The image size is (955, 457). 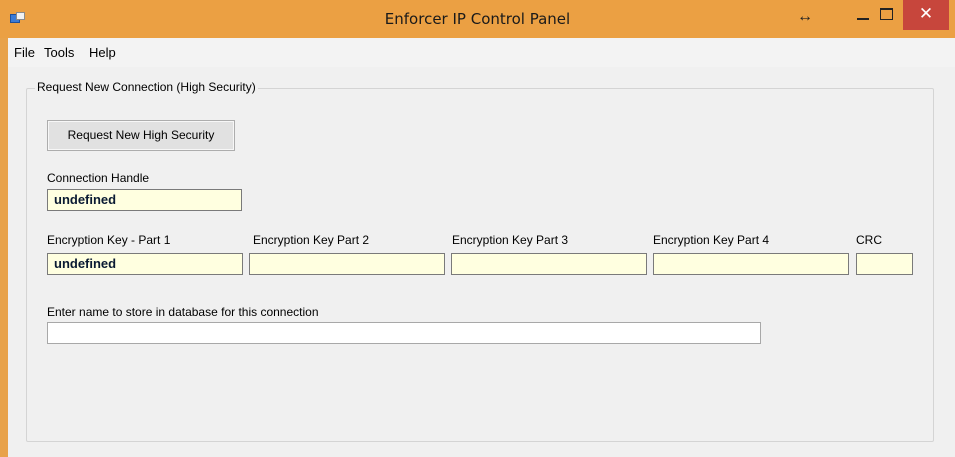 I want to click on minimize-icon, so click(x=863, y=19).